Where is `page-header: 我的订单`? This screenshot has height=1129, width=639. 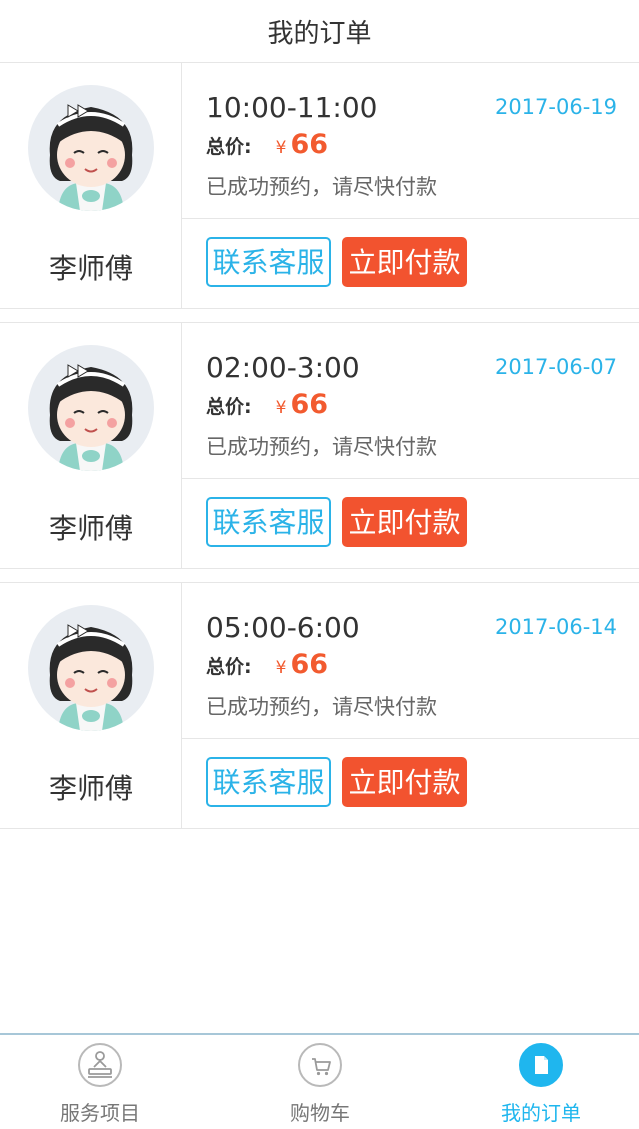 page-header: 我的订单 is located at coordinates (319, 31).